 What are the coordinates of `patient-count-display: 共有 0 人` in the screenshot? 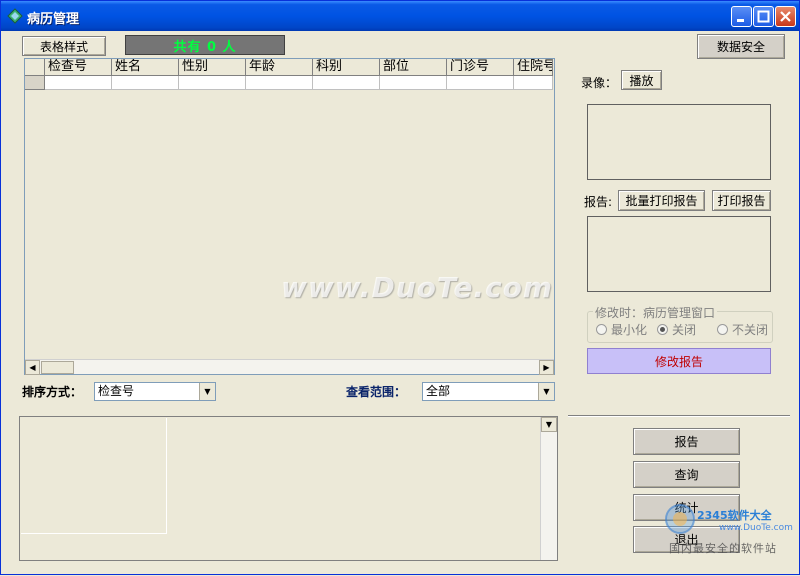 It's located at (205, 45).